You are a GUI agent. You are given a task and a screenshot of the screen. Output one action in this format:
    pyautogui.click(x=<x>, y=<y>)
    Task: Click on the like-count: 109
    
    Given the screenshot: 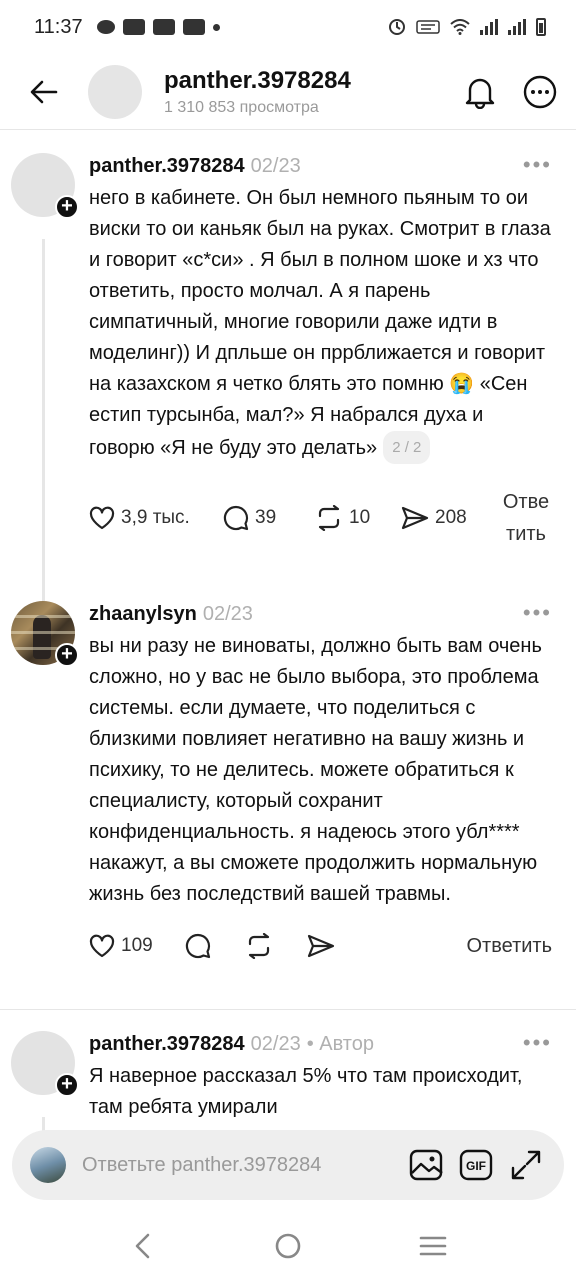 What is the action you would take?
    pyautogui.click(x=137, y=945)
    